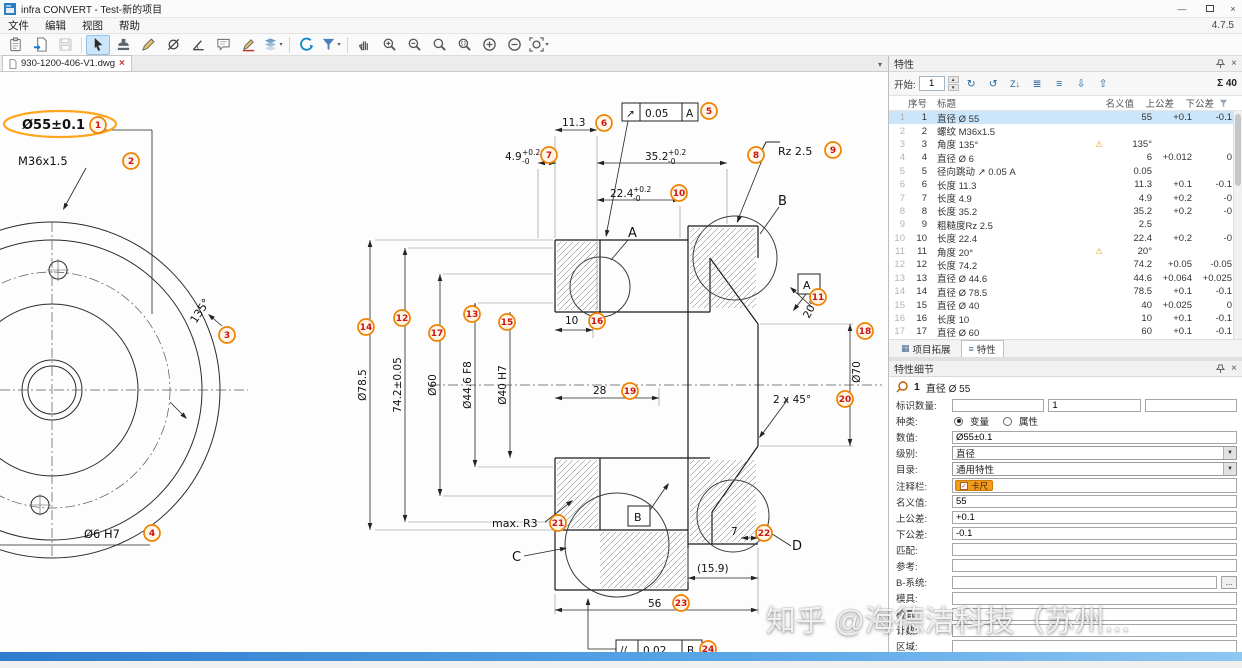  Describe the element at coordinates (883, 65) in the screenshot. I see `tab-overflow-icon: ▾` at that location.